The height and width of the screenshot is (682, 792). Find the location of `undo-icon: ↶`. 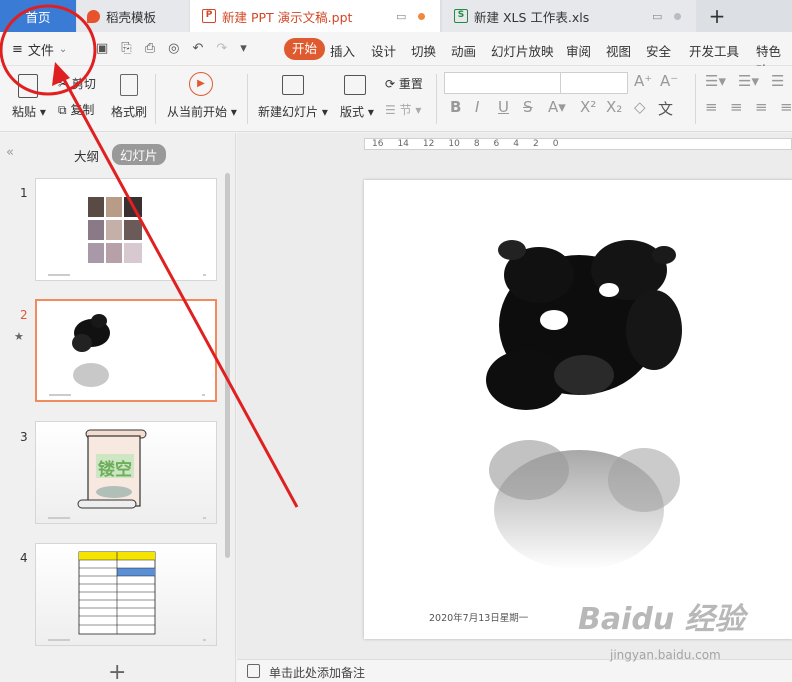

undo-icon: ↶ is located at coordinates (197, 48).